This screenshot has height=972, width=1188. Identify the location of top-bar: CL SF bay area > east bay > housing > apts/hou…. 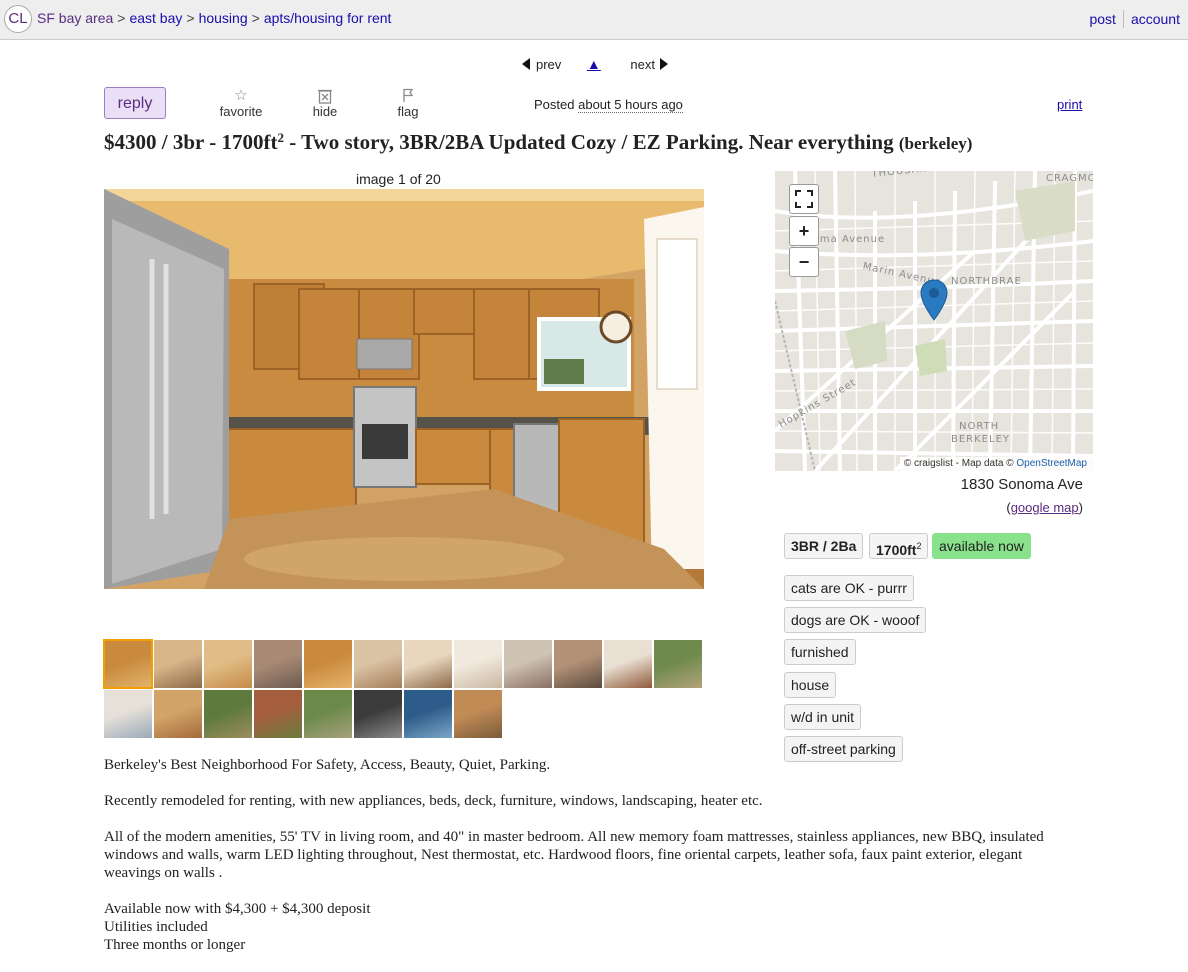
(594, 20).